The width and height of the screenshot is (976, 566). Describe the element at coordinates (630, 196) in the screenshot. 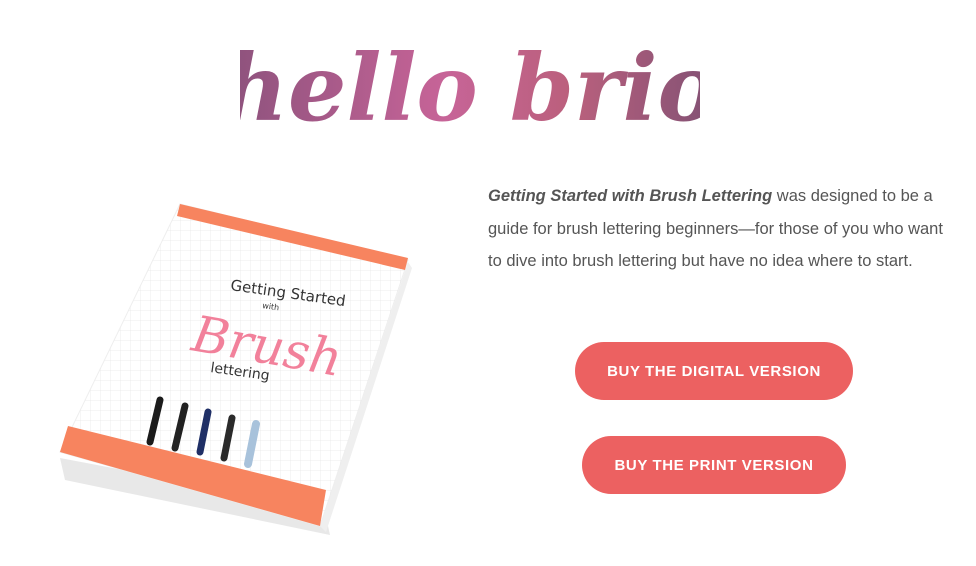

I see `book-title-emphasis: Getting Started with Brush Lettering` at that location.